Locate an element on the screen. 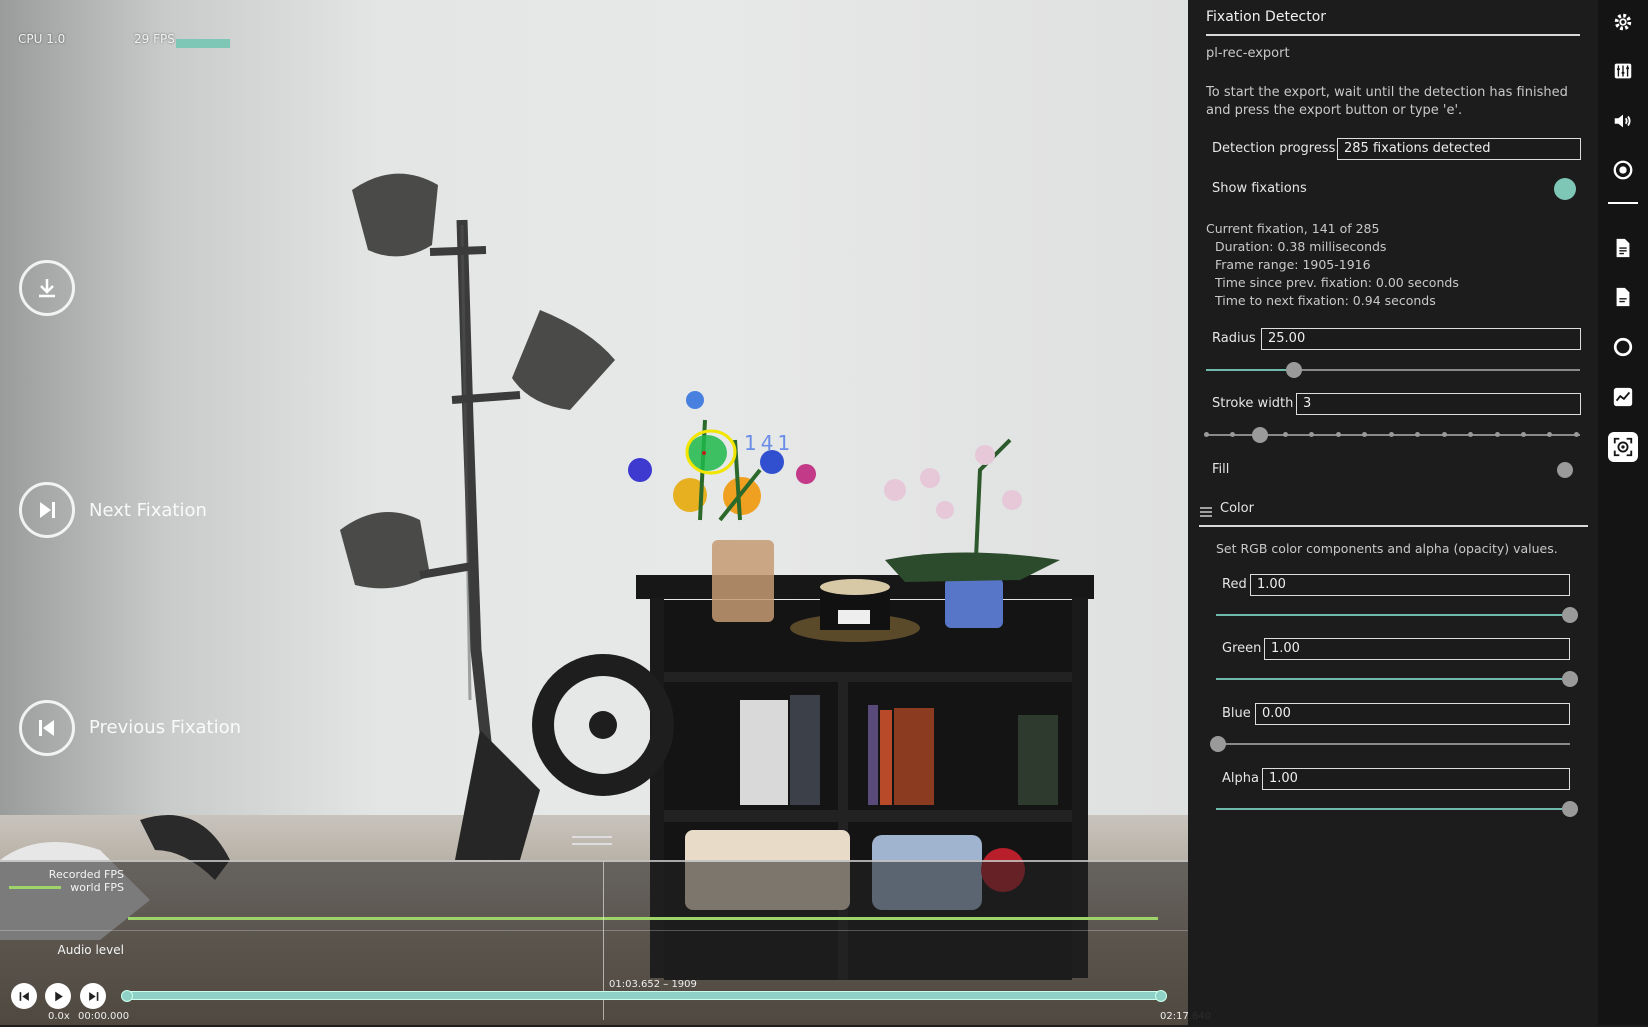 The height and width of the screenshot is (1027, 1648). audio-button is located at coordinates (1623, 121).